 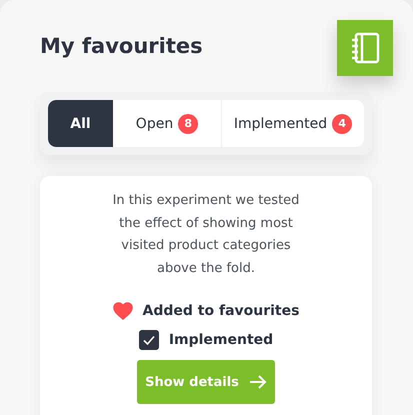 What do you see at coordinates (365, 48) in the screenshot?
I see `notebook-icon` at bounding box center [365, 48].